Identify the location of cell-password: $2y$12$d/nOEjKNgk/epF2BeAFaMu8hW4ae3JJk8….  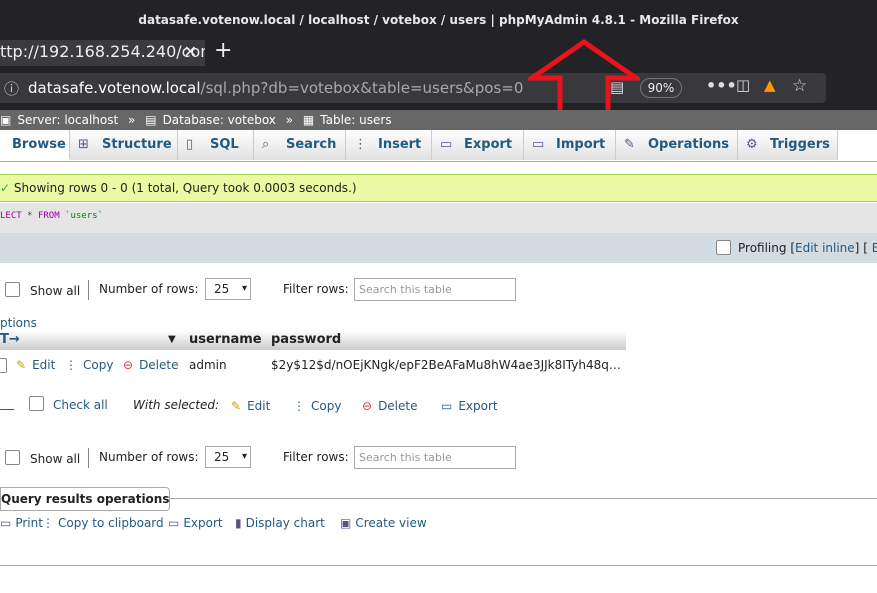
(448, 365).